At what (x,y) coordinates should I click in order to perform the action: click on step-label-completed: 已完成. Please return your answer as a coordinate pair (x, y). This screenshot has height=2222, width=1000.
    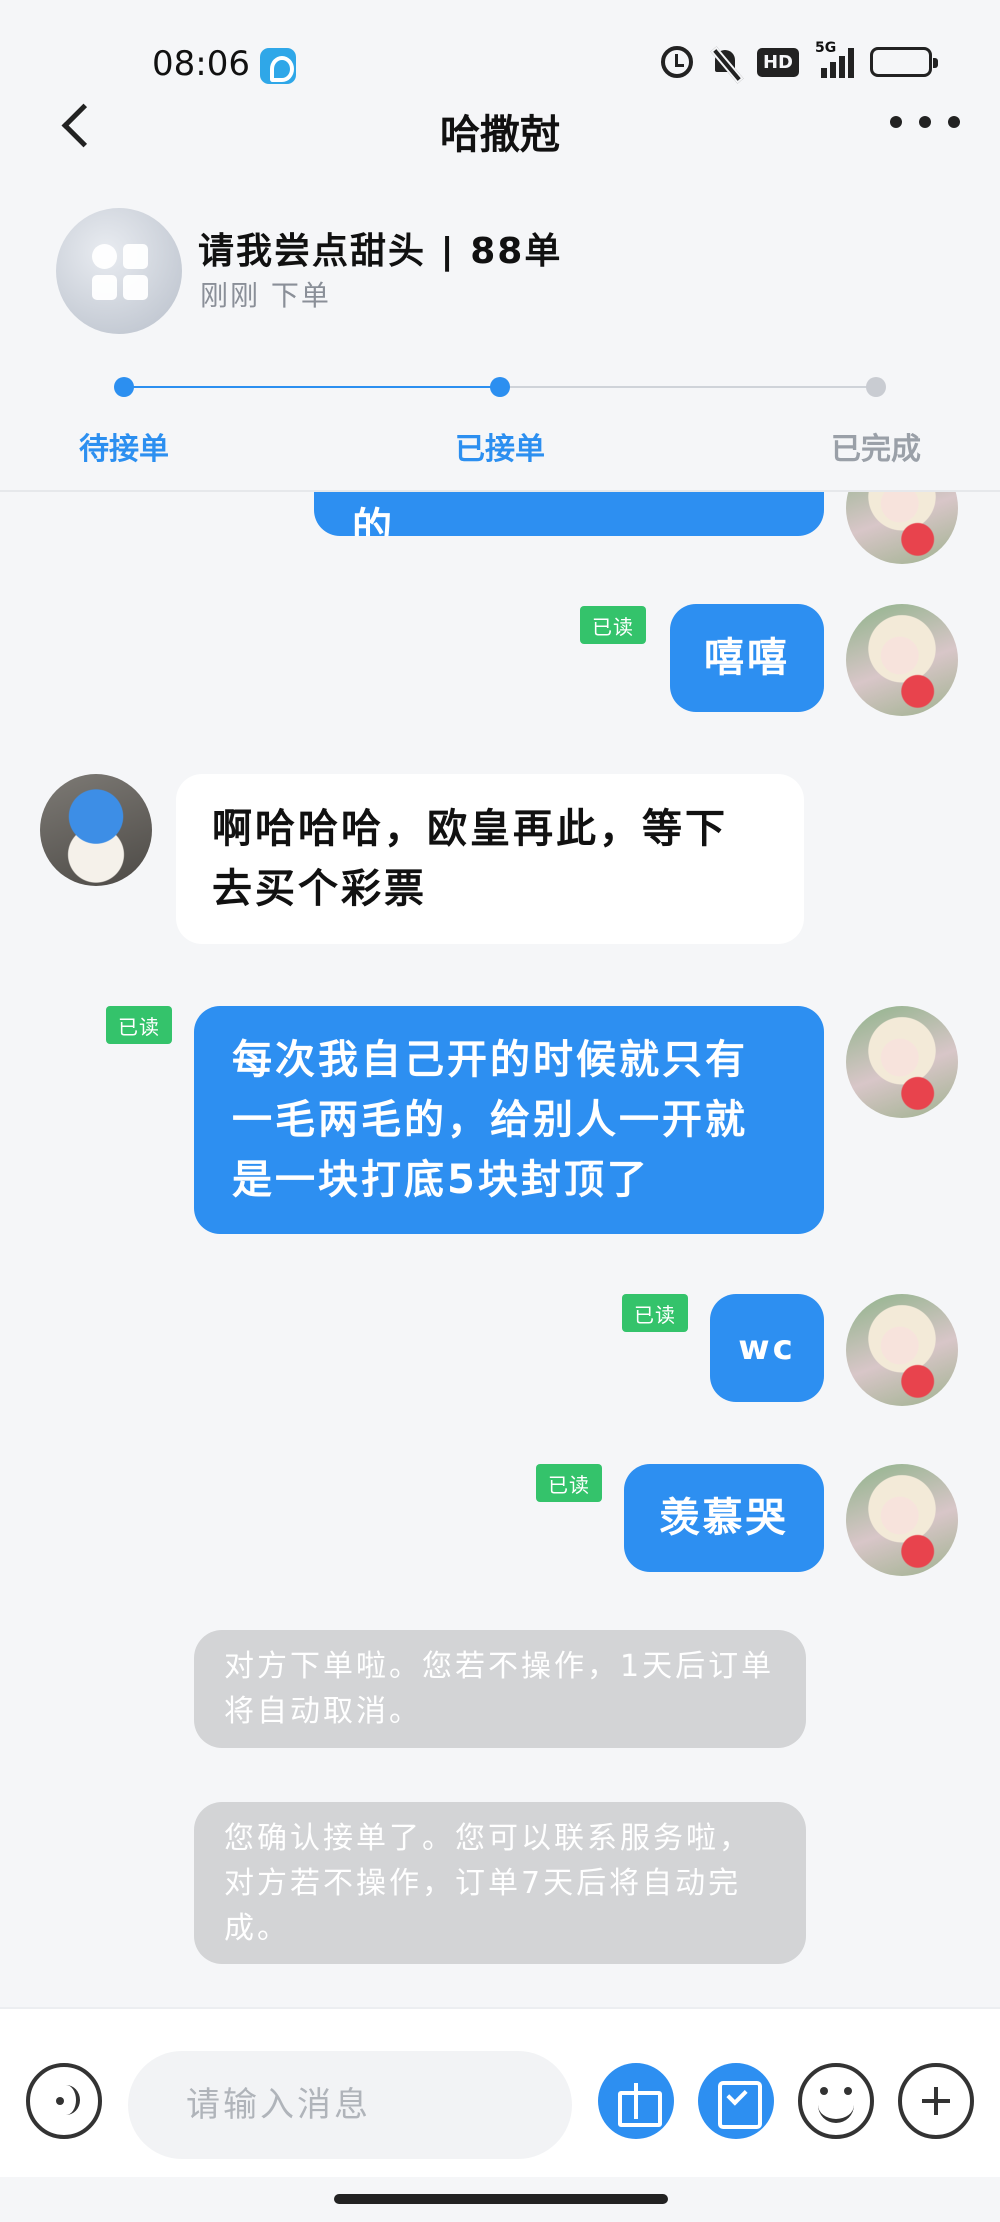
    Looking at the image, I should click on (876, 449).